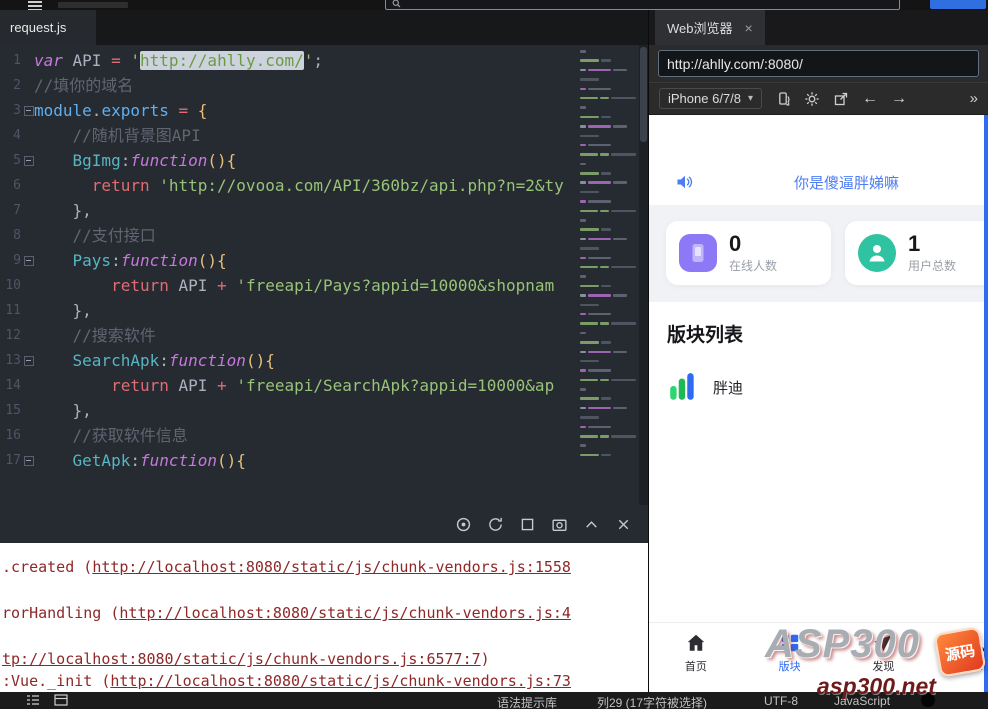 This screenshot has width=988, height=709. What do you see at coordinates (749, 28) in the screenshot?
I see `tab-close-icon: ×` at bounding box center [749, 28].